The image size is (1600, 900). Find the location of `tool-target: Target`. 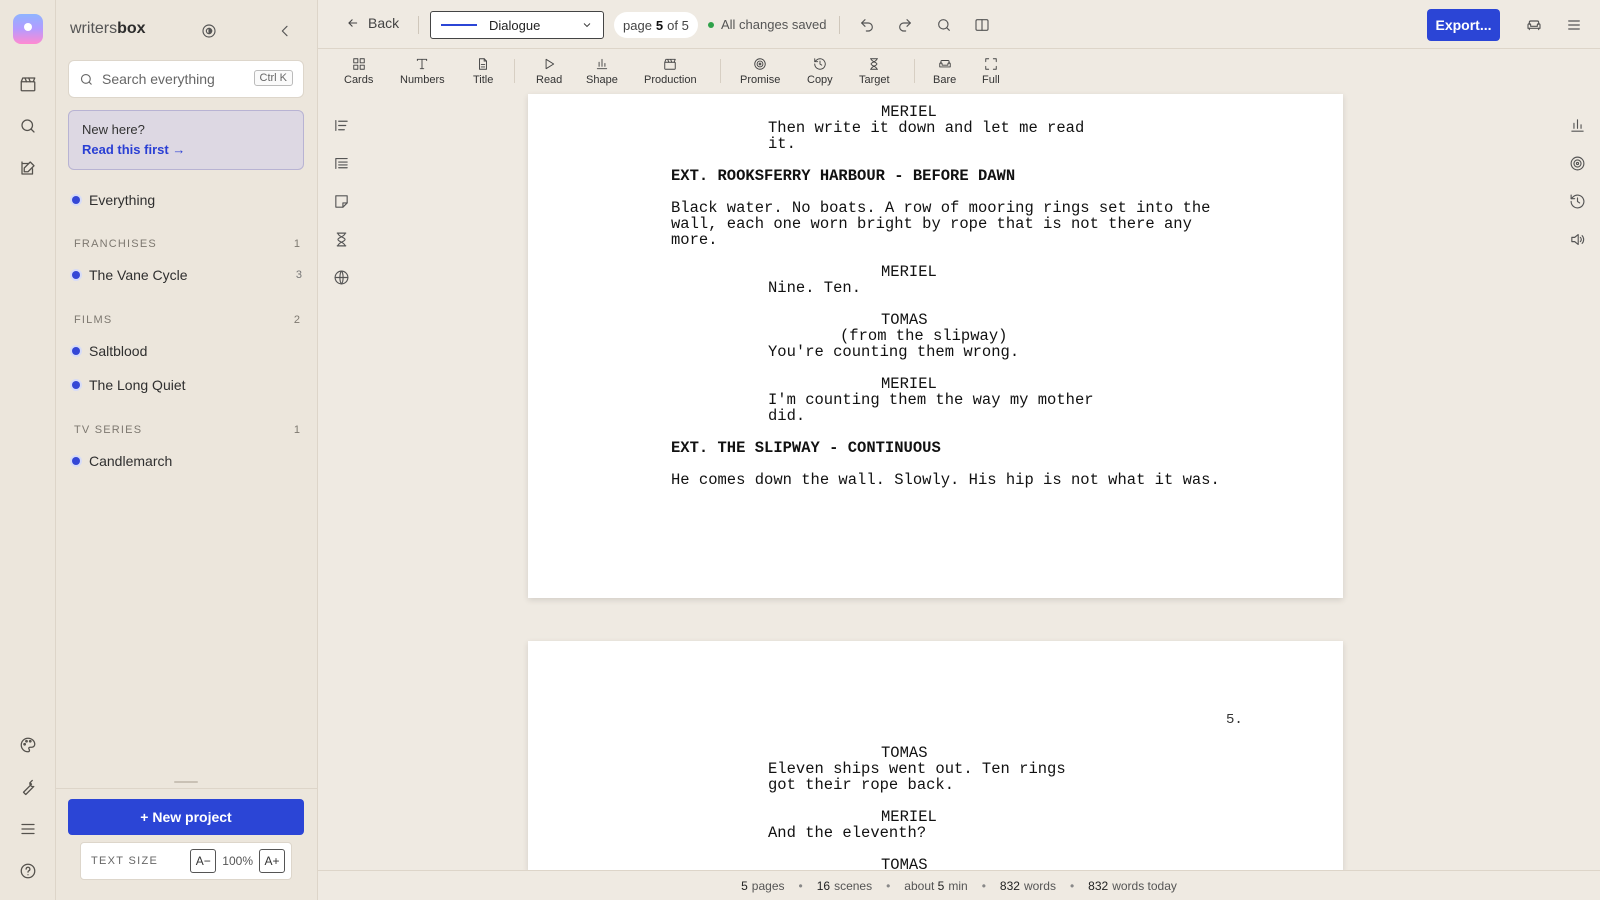

tool-target: Target is located at coordinates (874, 71).